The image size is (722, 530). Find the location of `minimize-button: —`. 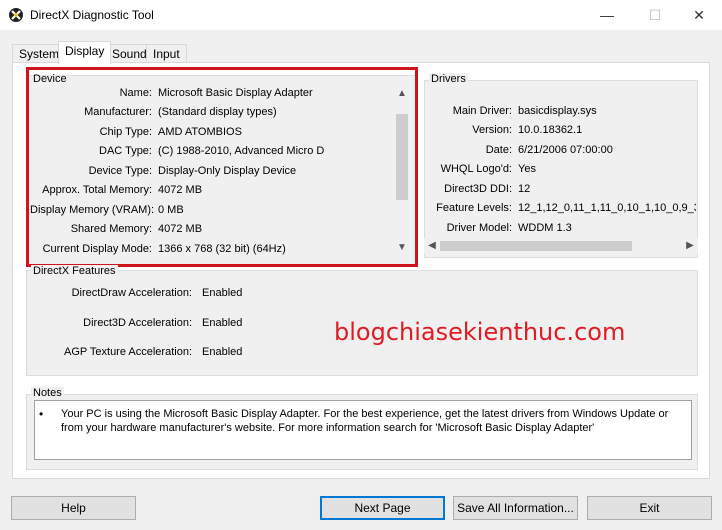

minimize-button: — is located at coordinates (607, 15).